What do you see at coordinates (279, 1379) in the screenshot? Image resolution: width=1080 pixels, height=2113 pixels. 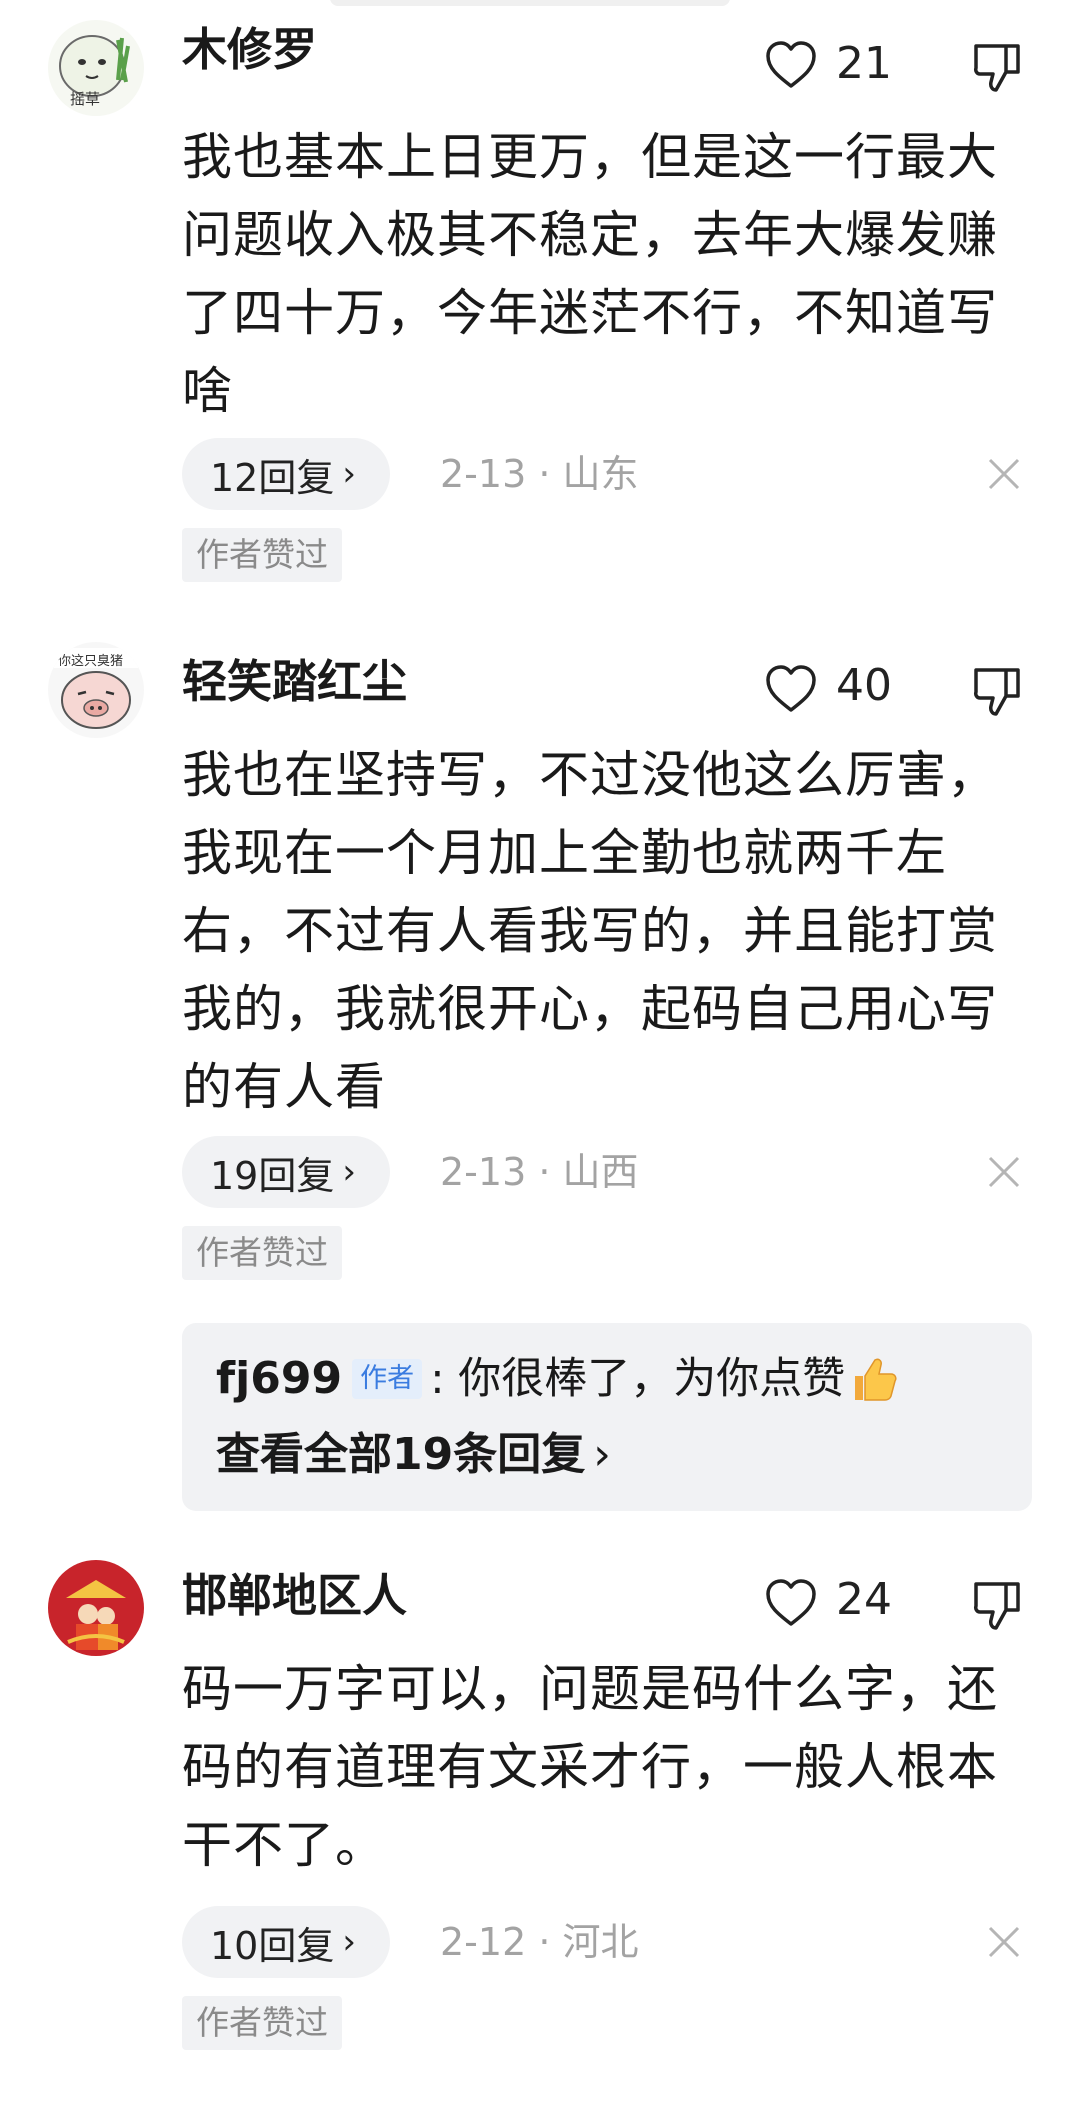 I see `reply-username: fj699` at bounding box center [279, 1379].